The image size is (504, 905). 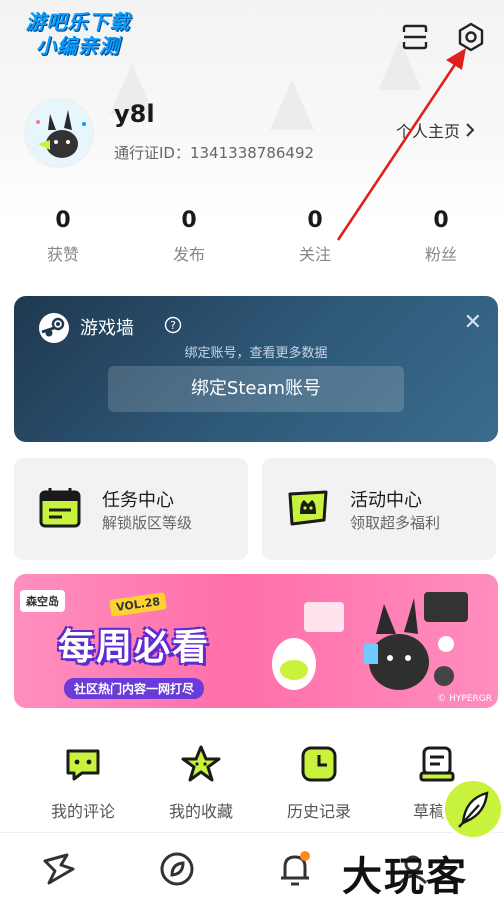 What do you see at coordinates (82, 811) in the screenshot?
I see `shortcut-label: 我的评论` at bounding box center [82, 811].